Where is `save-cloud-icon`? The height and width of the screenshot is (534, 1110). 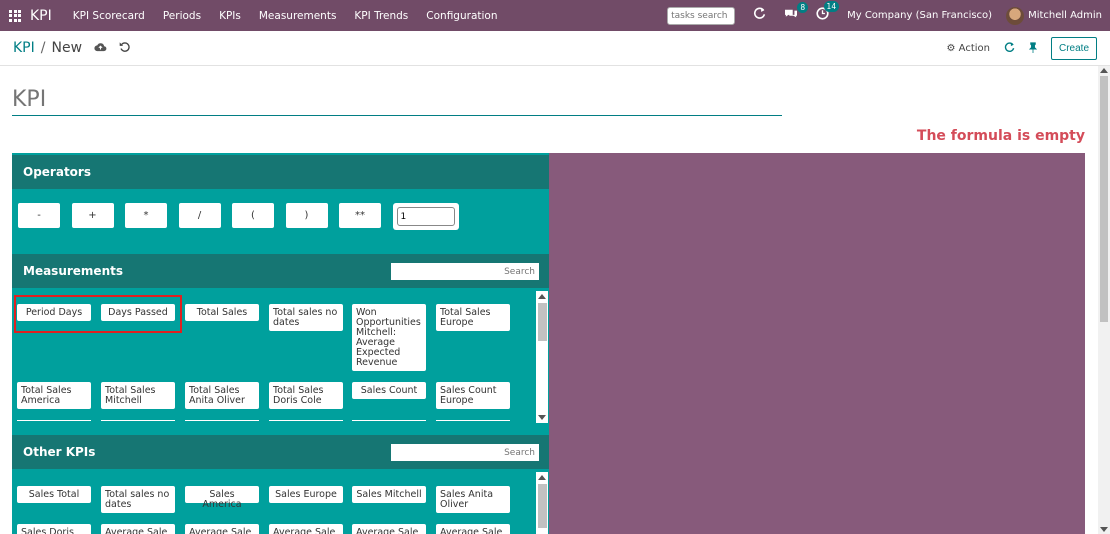
save-cloud-icon is located at coordinates (100, 48).